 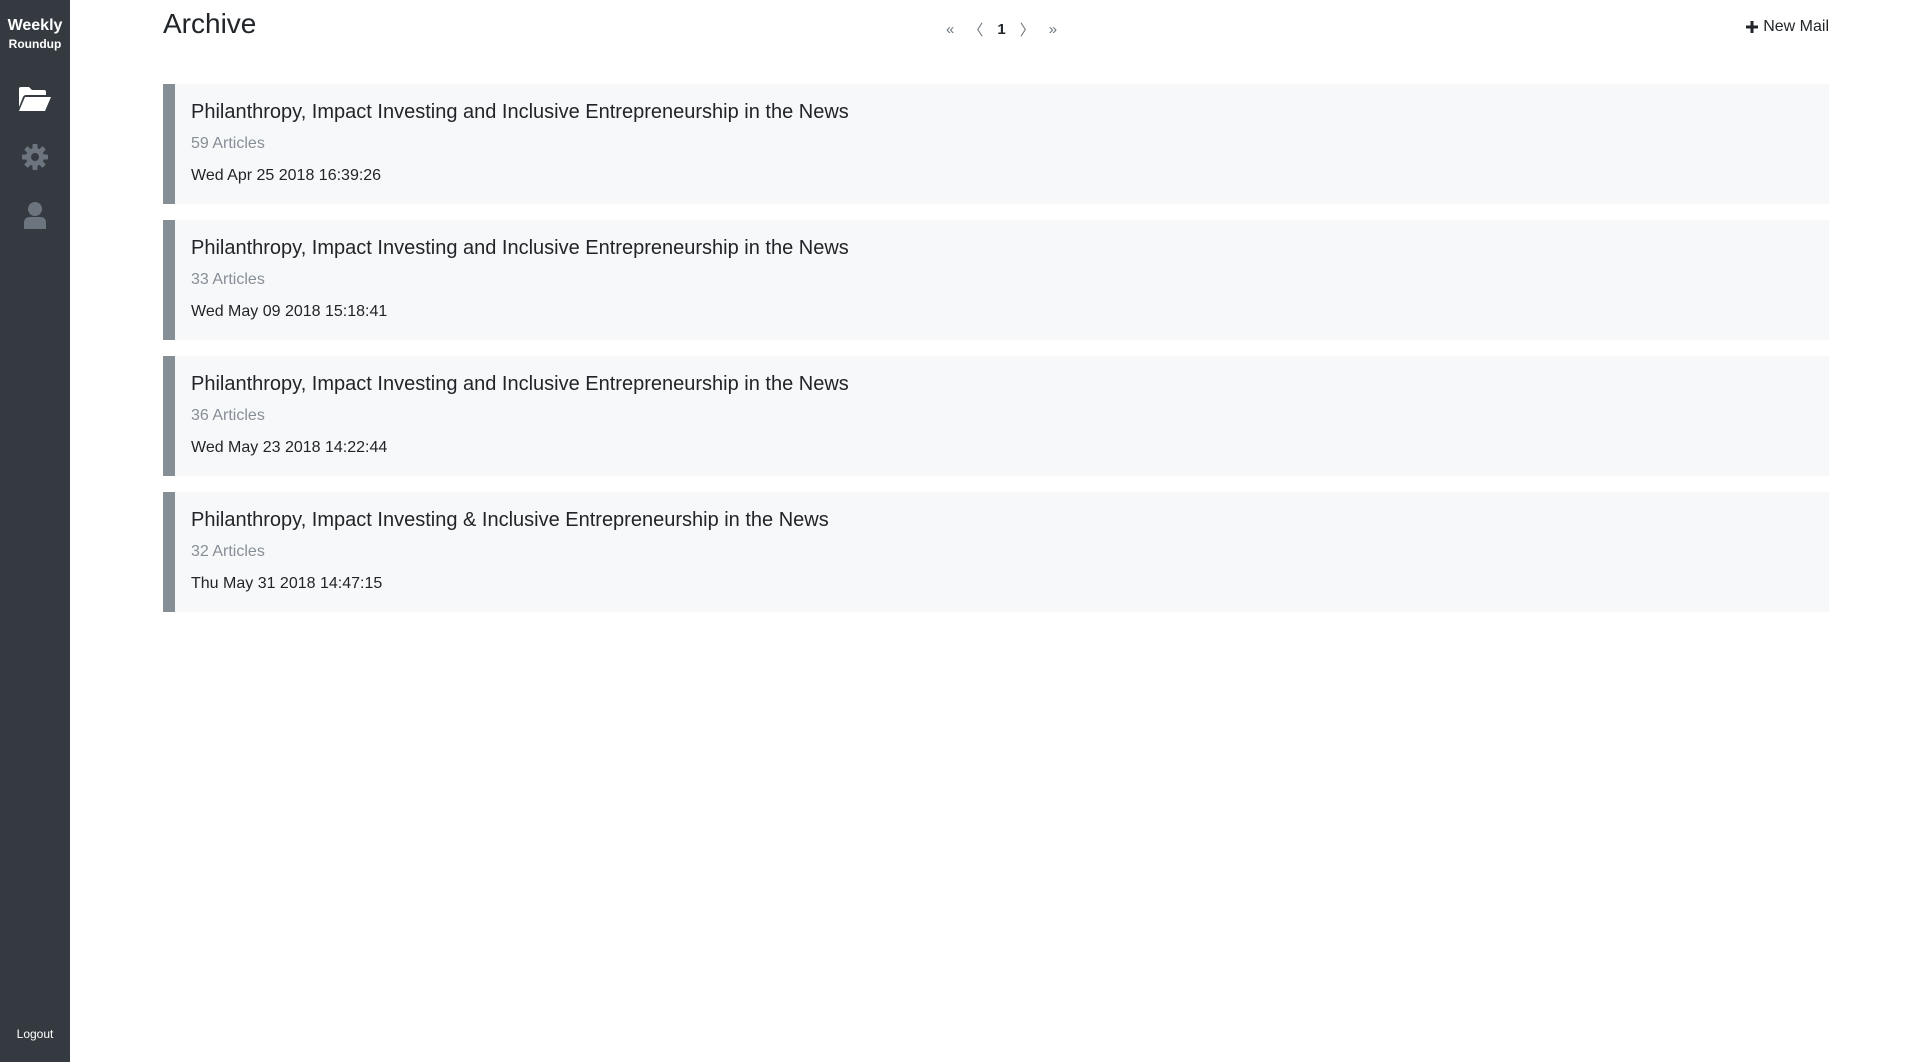 I want to click on last-page-button: », so click(x=1053, y=29).